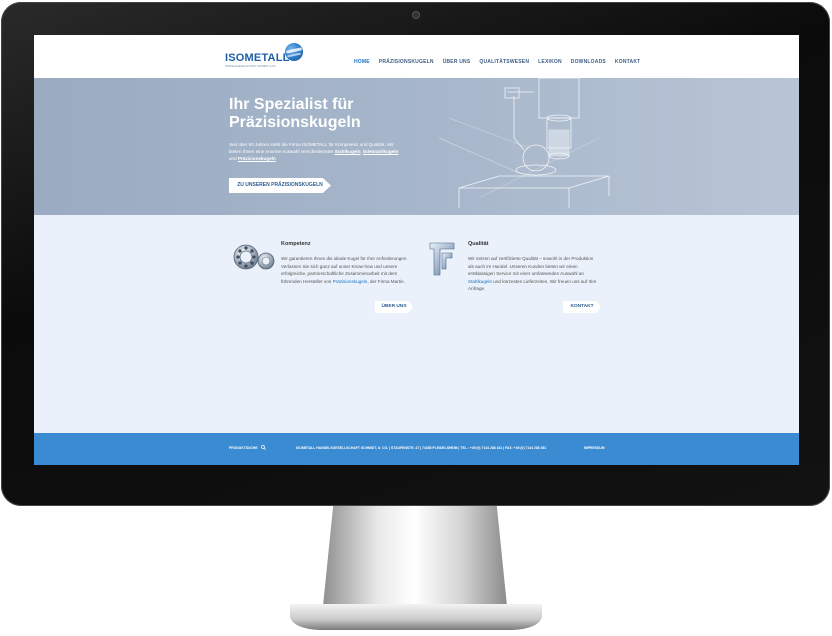 Image resolution: width=832 pixels, height=636 pixels. What do you see at coordinates (582, 307) in the screenshot?
I see `kontakt-button: KONTAKT` at bounding box center [582, 307].